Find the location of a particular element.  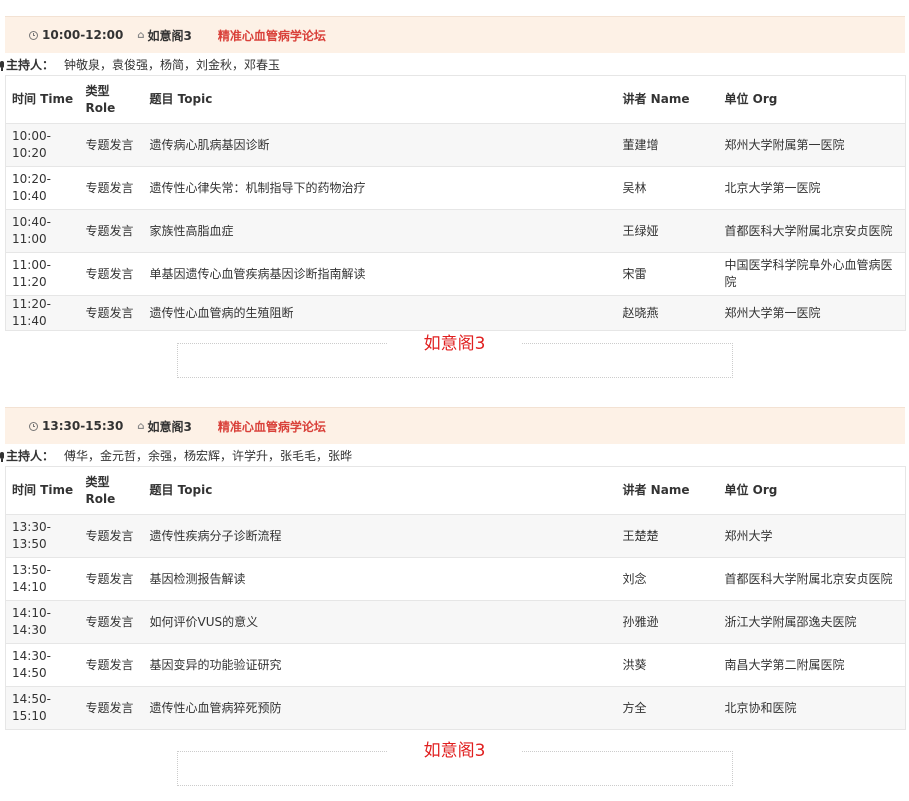

row-time: 14:50-15:10 is located at coordinates (31, 707).